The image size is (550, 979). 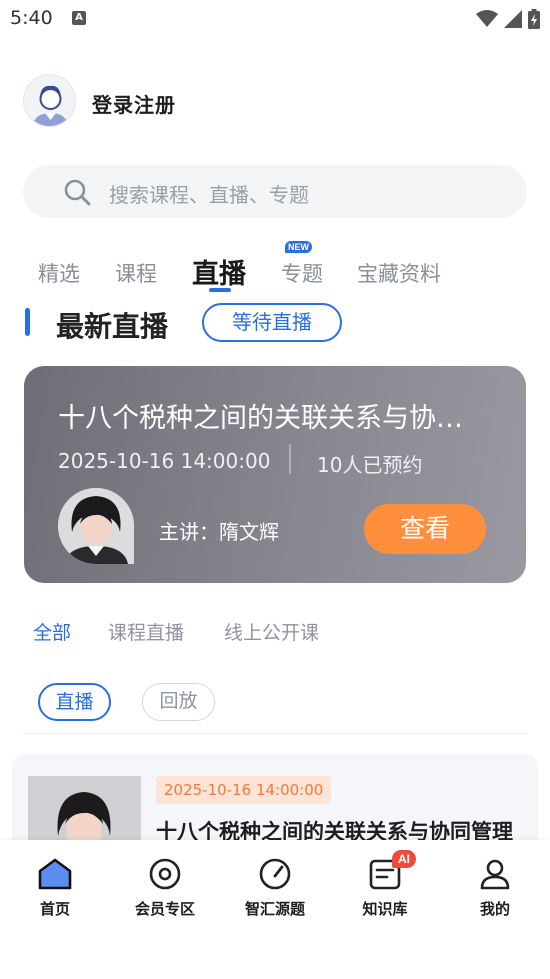 I want to click on bottom-nav: 首页 会员专区 智汇源题 知识库 AI 我的, so click(x=275, y=909).